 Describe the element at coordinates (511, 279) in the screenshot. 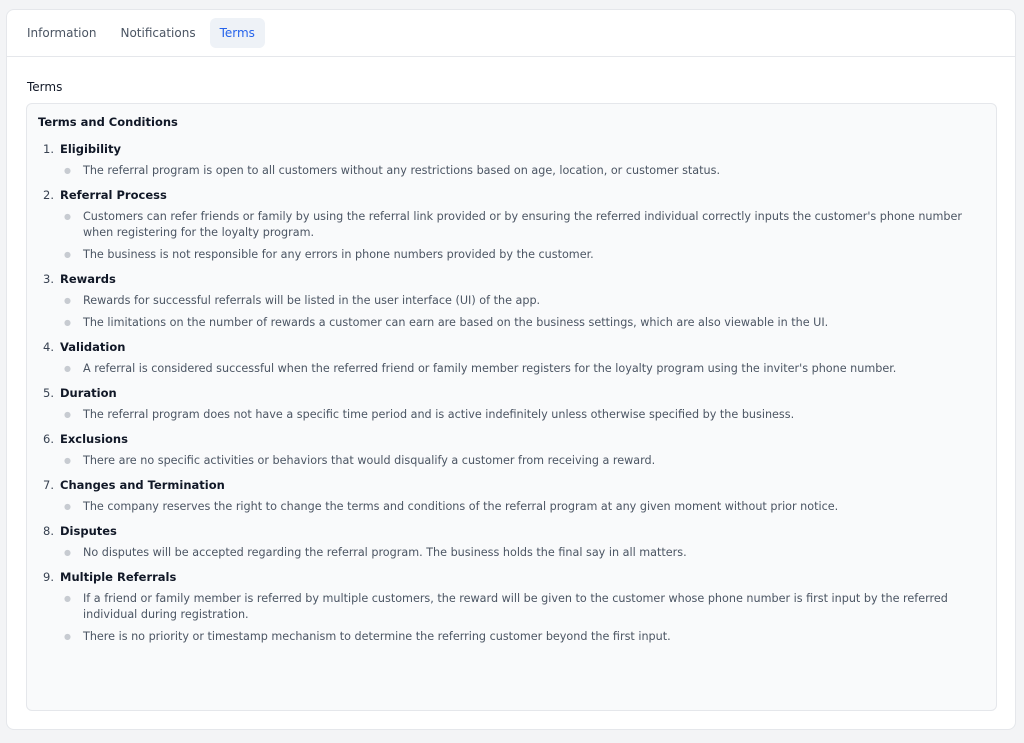

I see `term-heading: 3. Rewards` at that location.